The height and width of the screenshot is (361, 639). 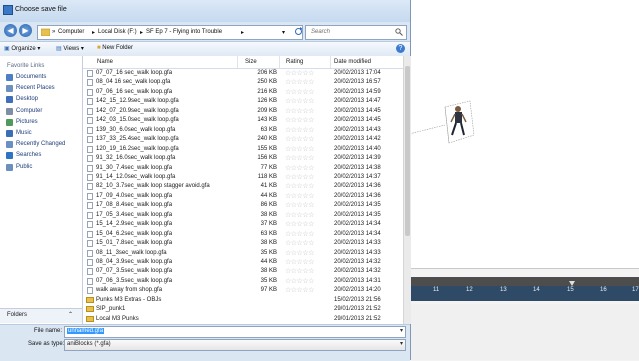 I want to click on views-button: ▤ Views ▾, so click(x=70, y=48).